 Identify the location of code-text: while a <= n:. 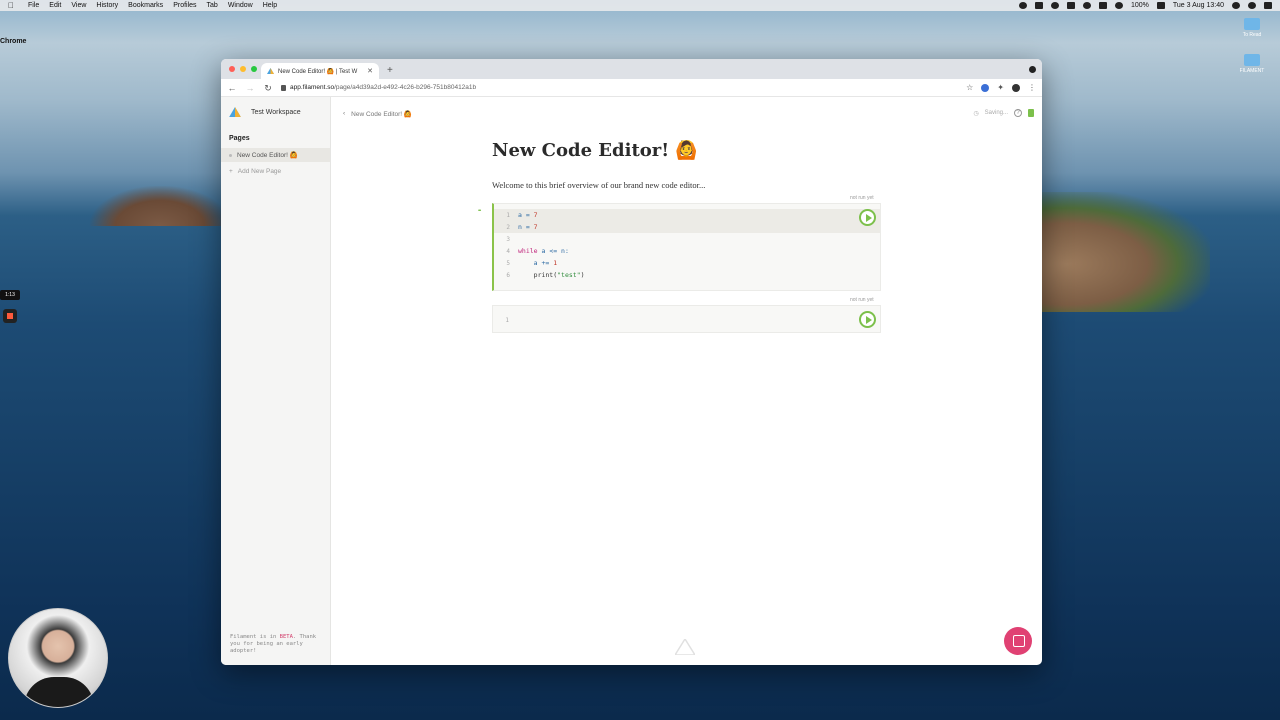
(541, 251).